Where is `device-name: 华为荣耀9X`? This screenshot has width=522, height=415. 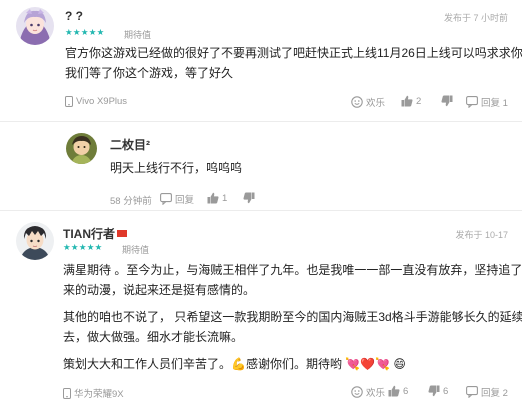
device-name: 华为荣耀9X is located at coordinates (99, 394).